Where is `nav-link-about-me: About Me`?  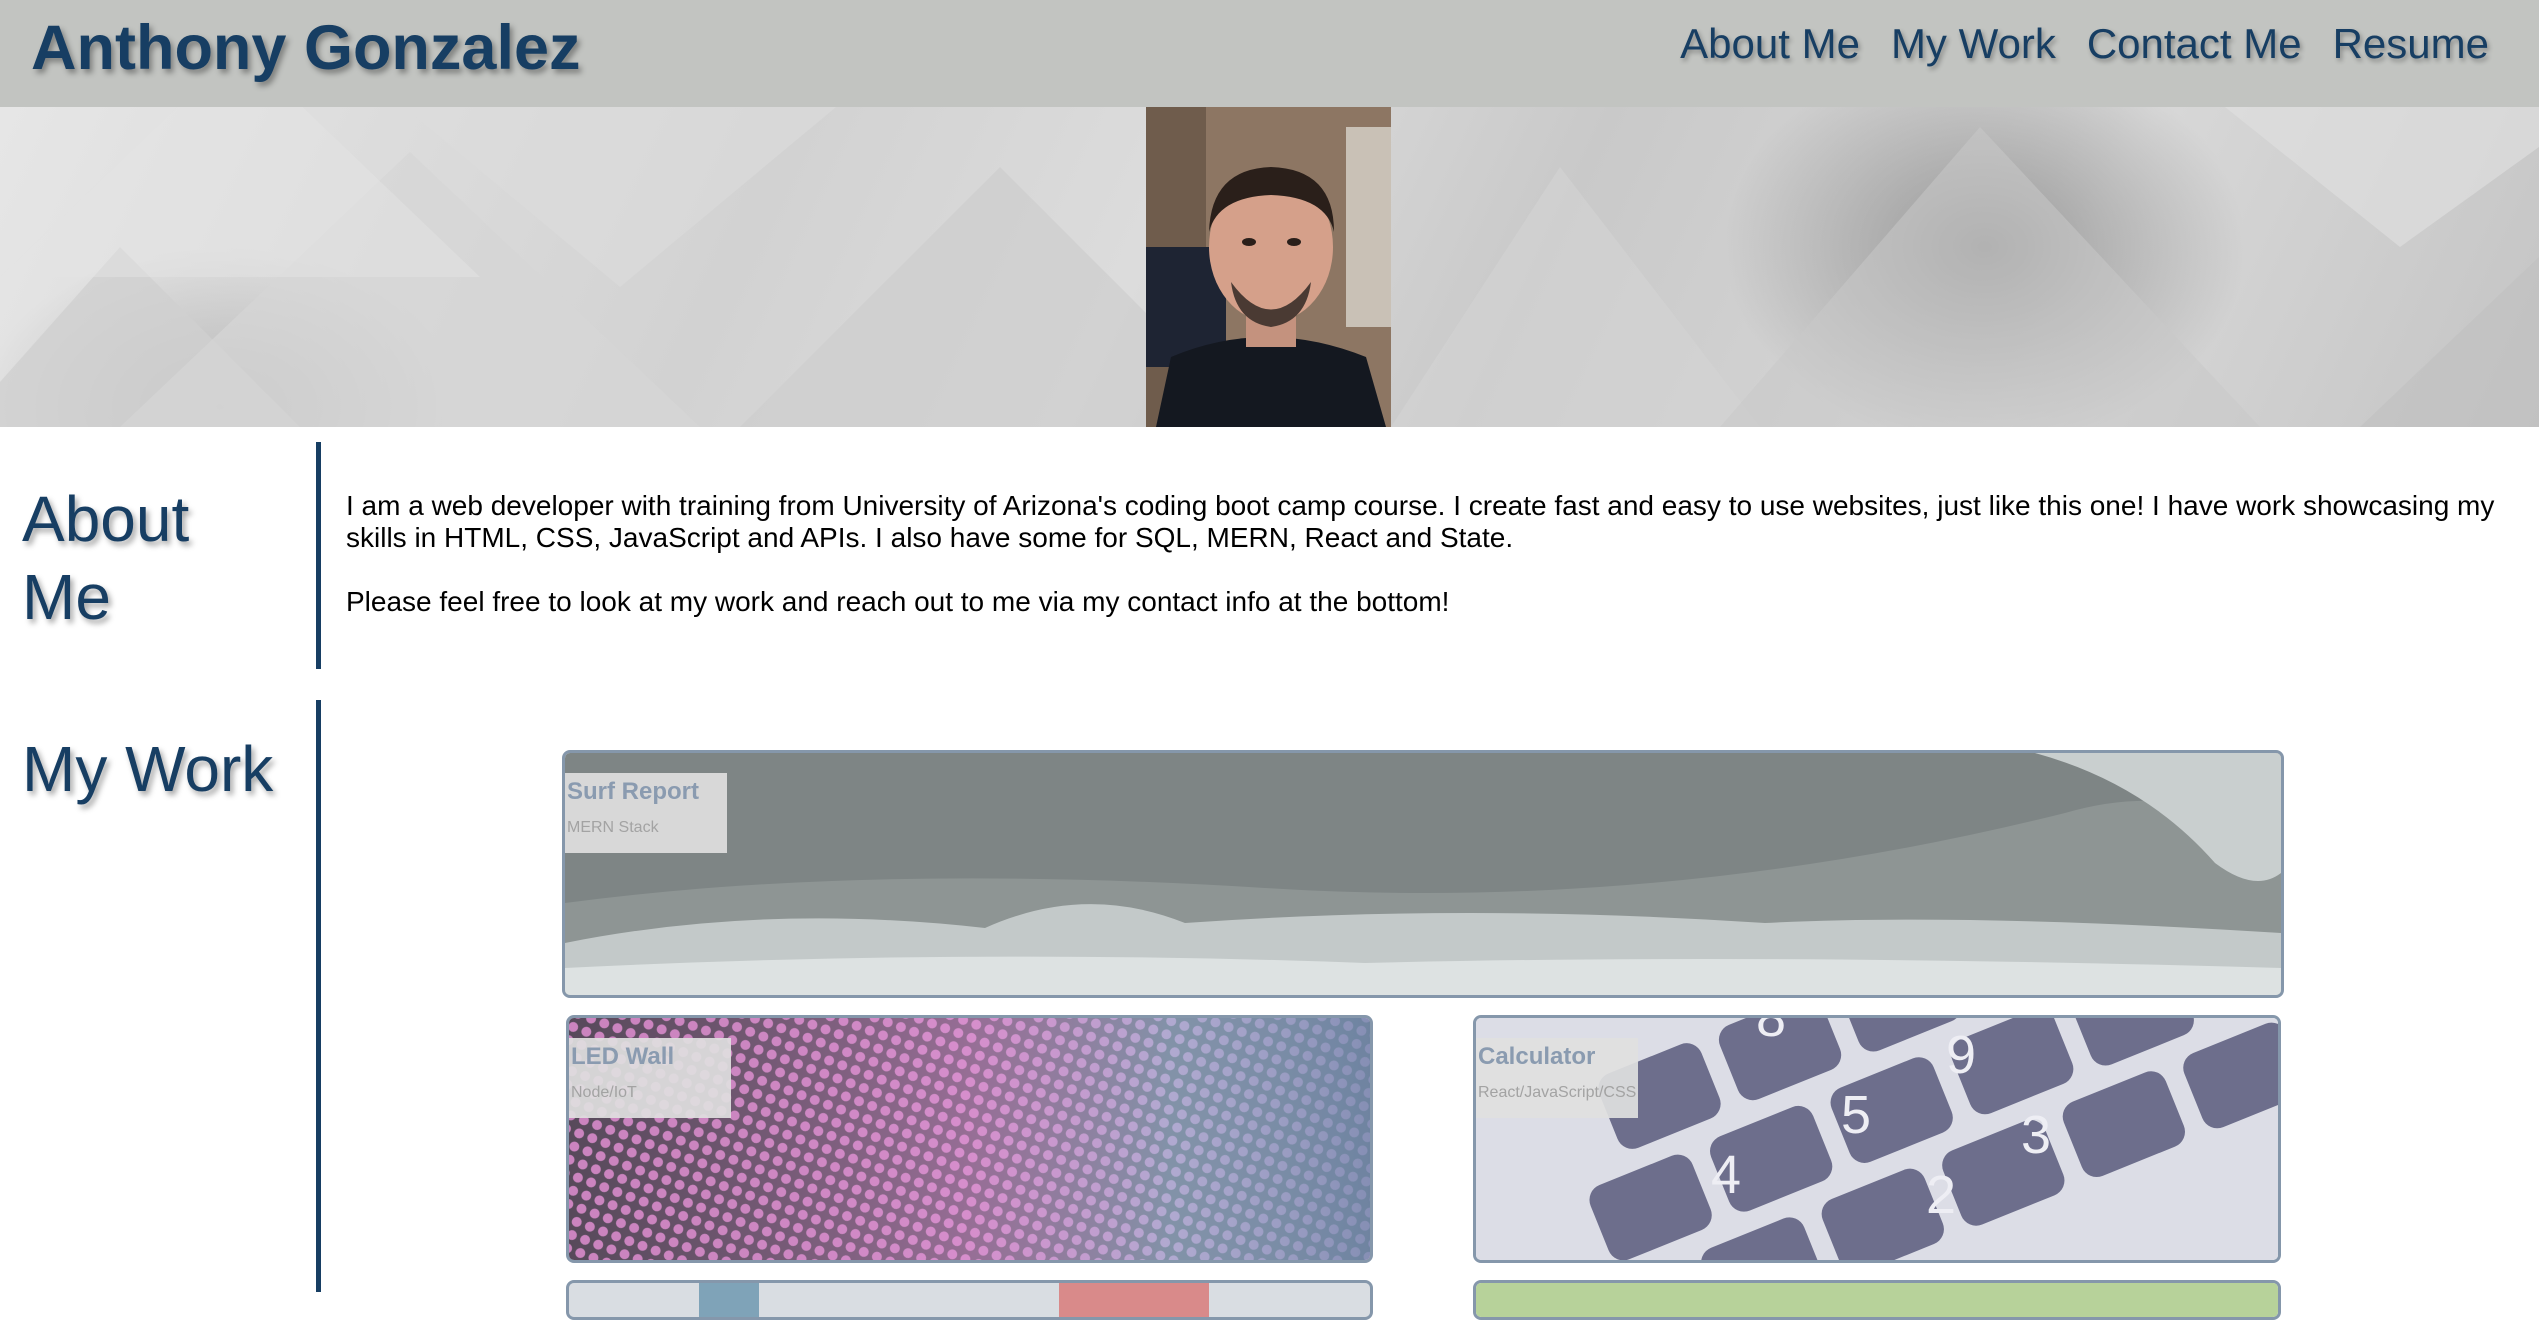 nav-link-about-me: About Me is located at coordinates (1770, 44).